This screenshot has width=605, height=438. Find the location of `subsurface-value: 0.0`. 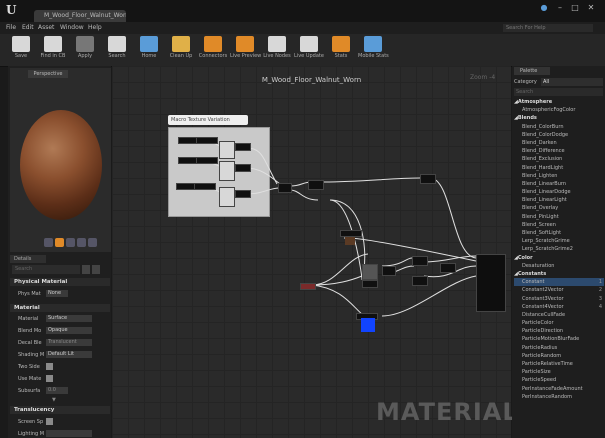

subsurface-value: 0.0 is located at coordinates (57, 390).